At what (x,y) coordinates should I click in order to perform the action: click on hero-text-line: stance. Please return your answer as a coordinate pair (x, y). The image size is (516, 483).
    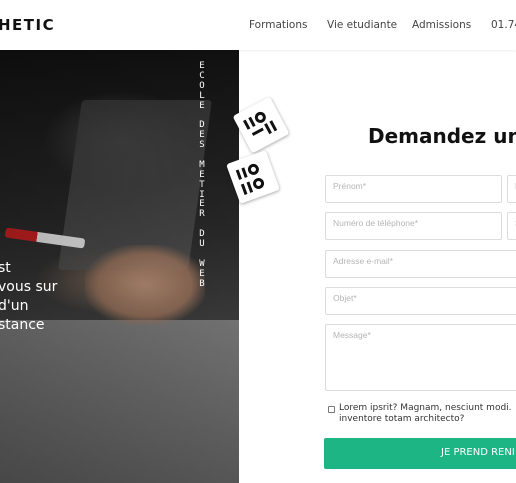
    Looking at the image, I should click on (22, 325).